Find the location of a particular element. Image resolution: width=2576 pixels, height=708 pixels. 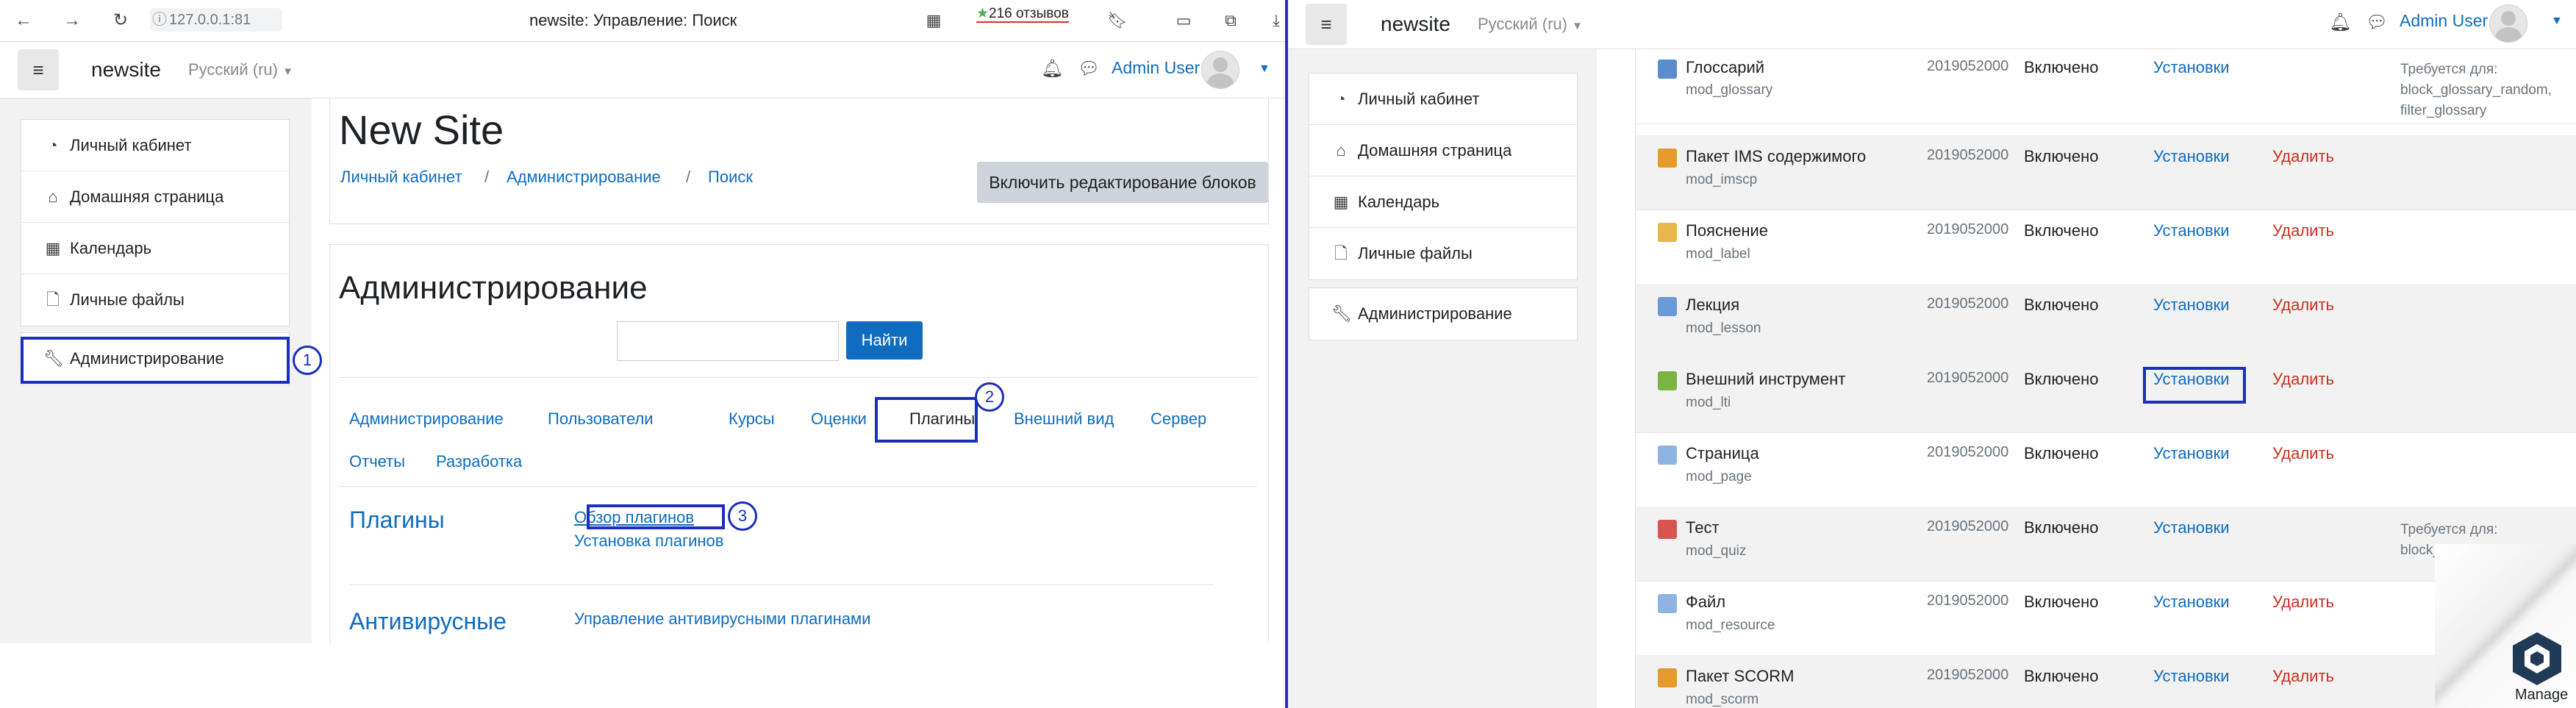

tab-users: Пользователи is located at coordinates (601, 419).